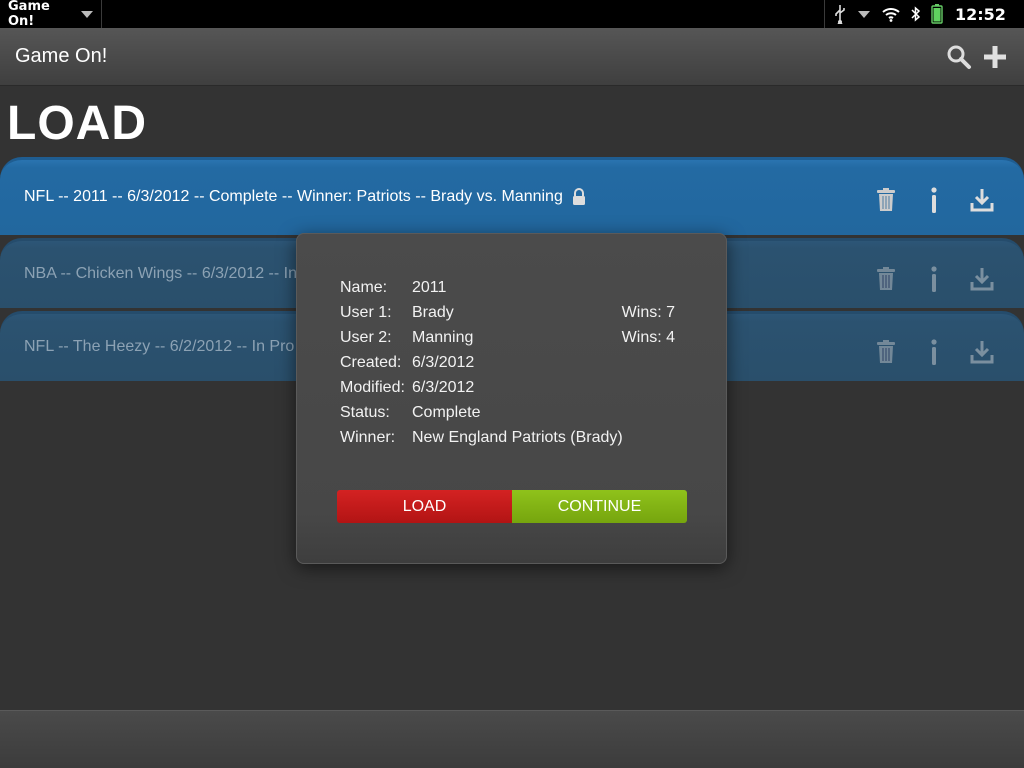 Image resolution: width=1024 pixels, height=768 pixels. What do you see at coordinates (512, 739) in the screenshot?
I see `bottom-toolbar` at bounding box center [512, 739].